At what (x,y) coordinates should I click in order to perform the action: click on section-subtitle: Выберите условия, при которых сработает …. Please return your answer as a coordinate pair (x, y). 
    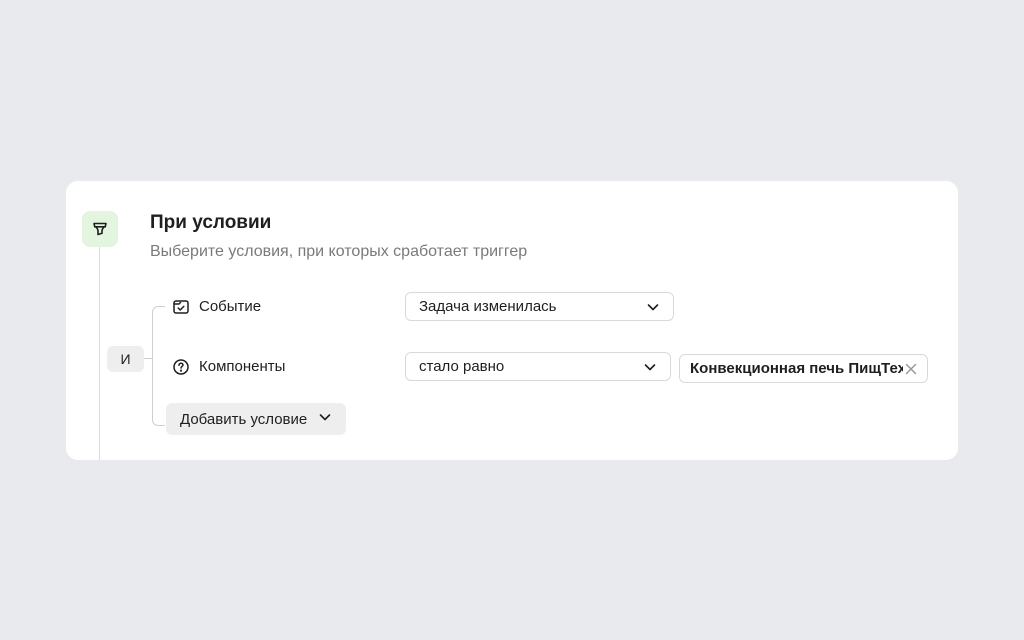
    Looking at the image, I should click on (339, 251).